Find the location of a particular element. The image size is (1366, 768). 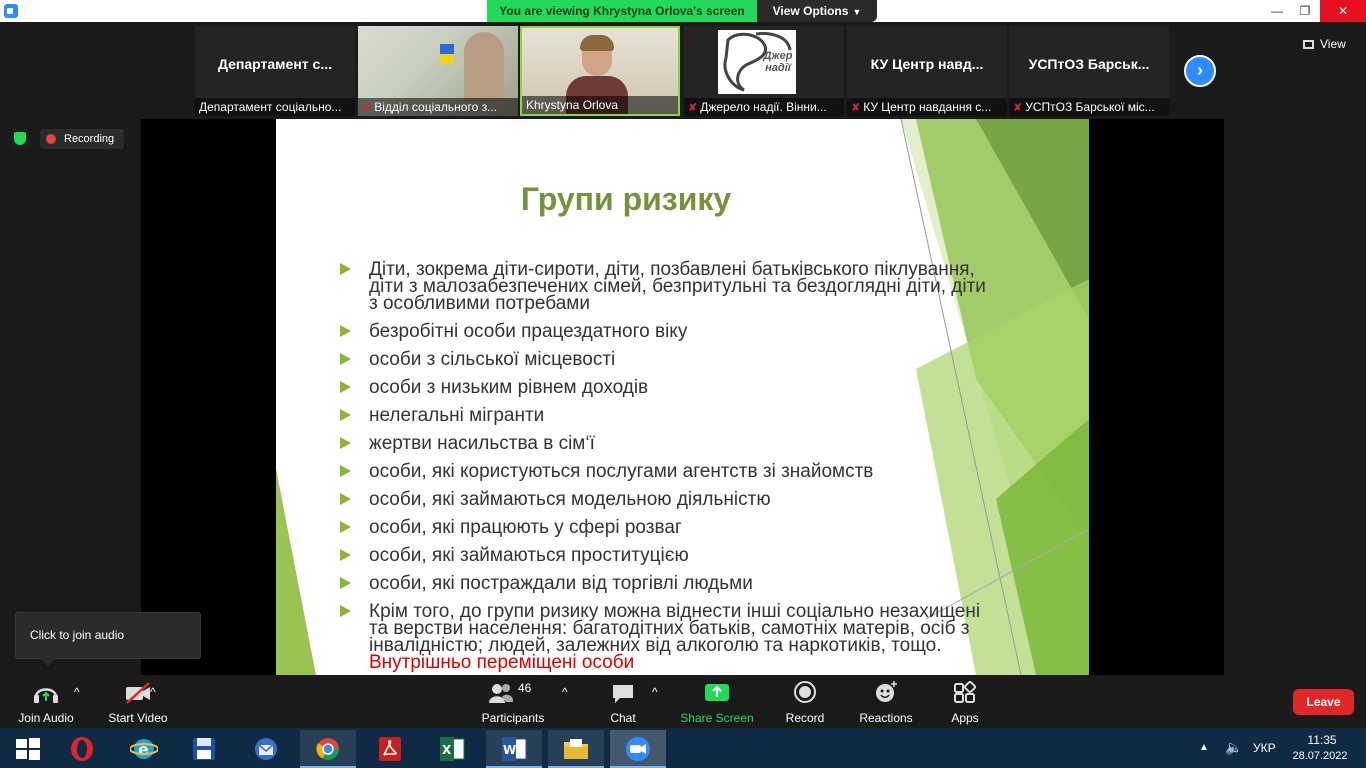

recording-indicator: Recording is located at coordinates (82, 139).